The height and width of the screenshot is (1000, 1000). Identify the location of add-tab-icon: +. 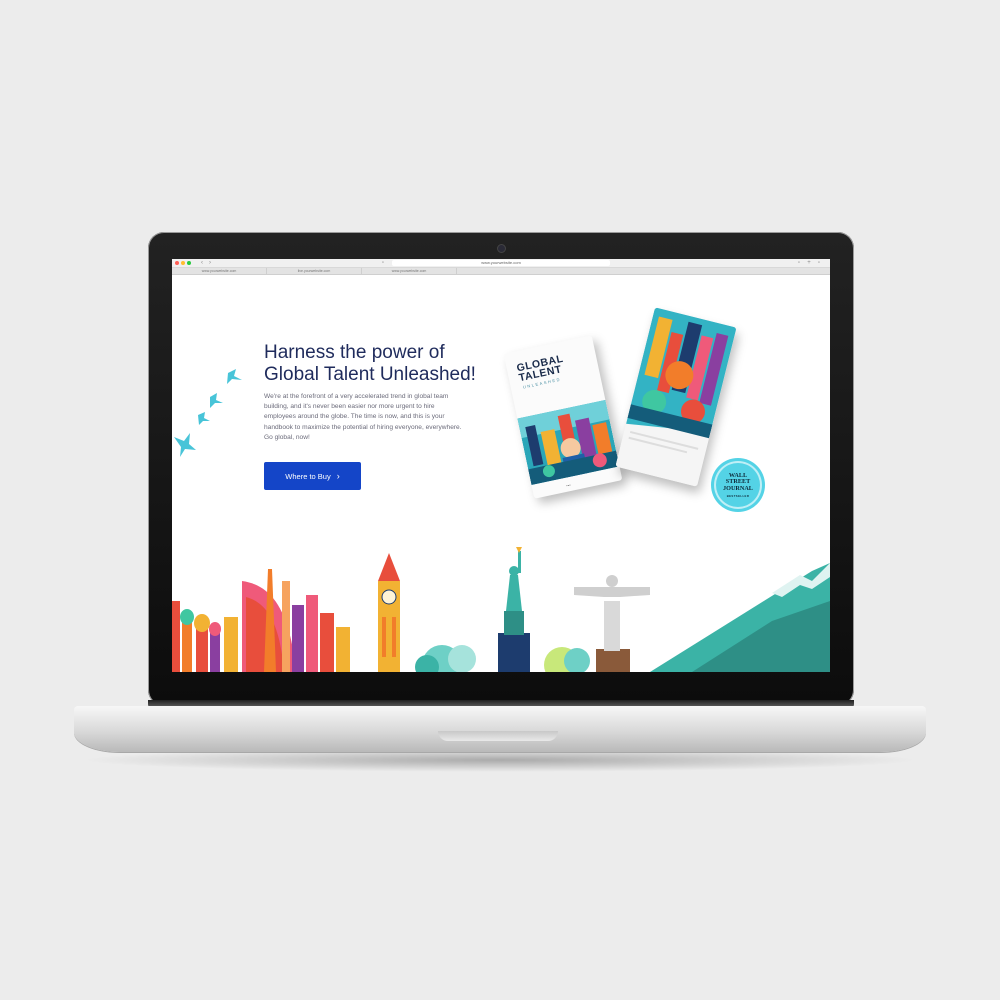
(809, 263).